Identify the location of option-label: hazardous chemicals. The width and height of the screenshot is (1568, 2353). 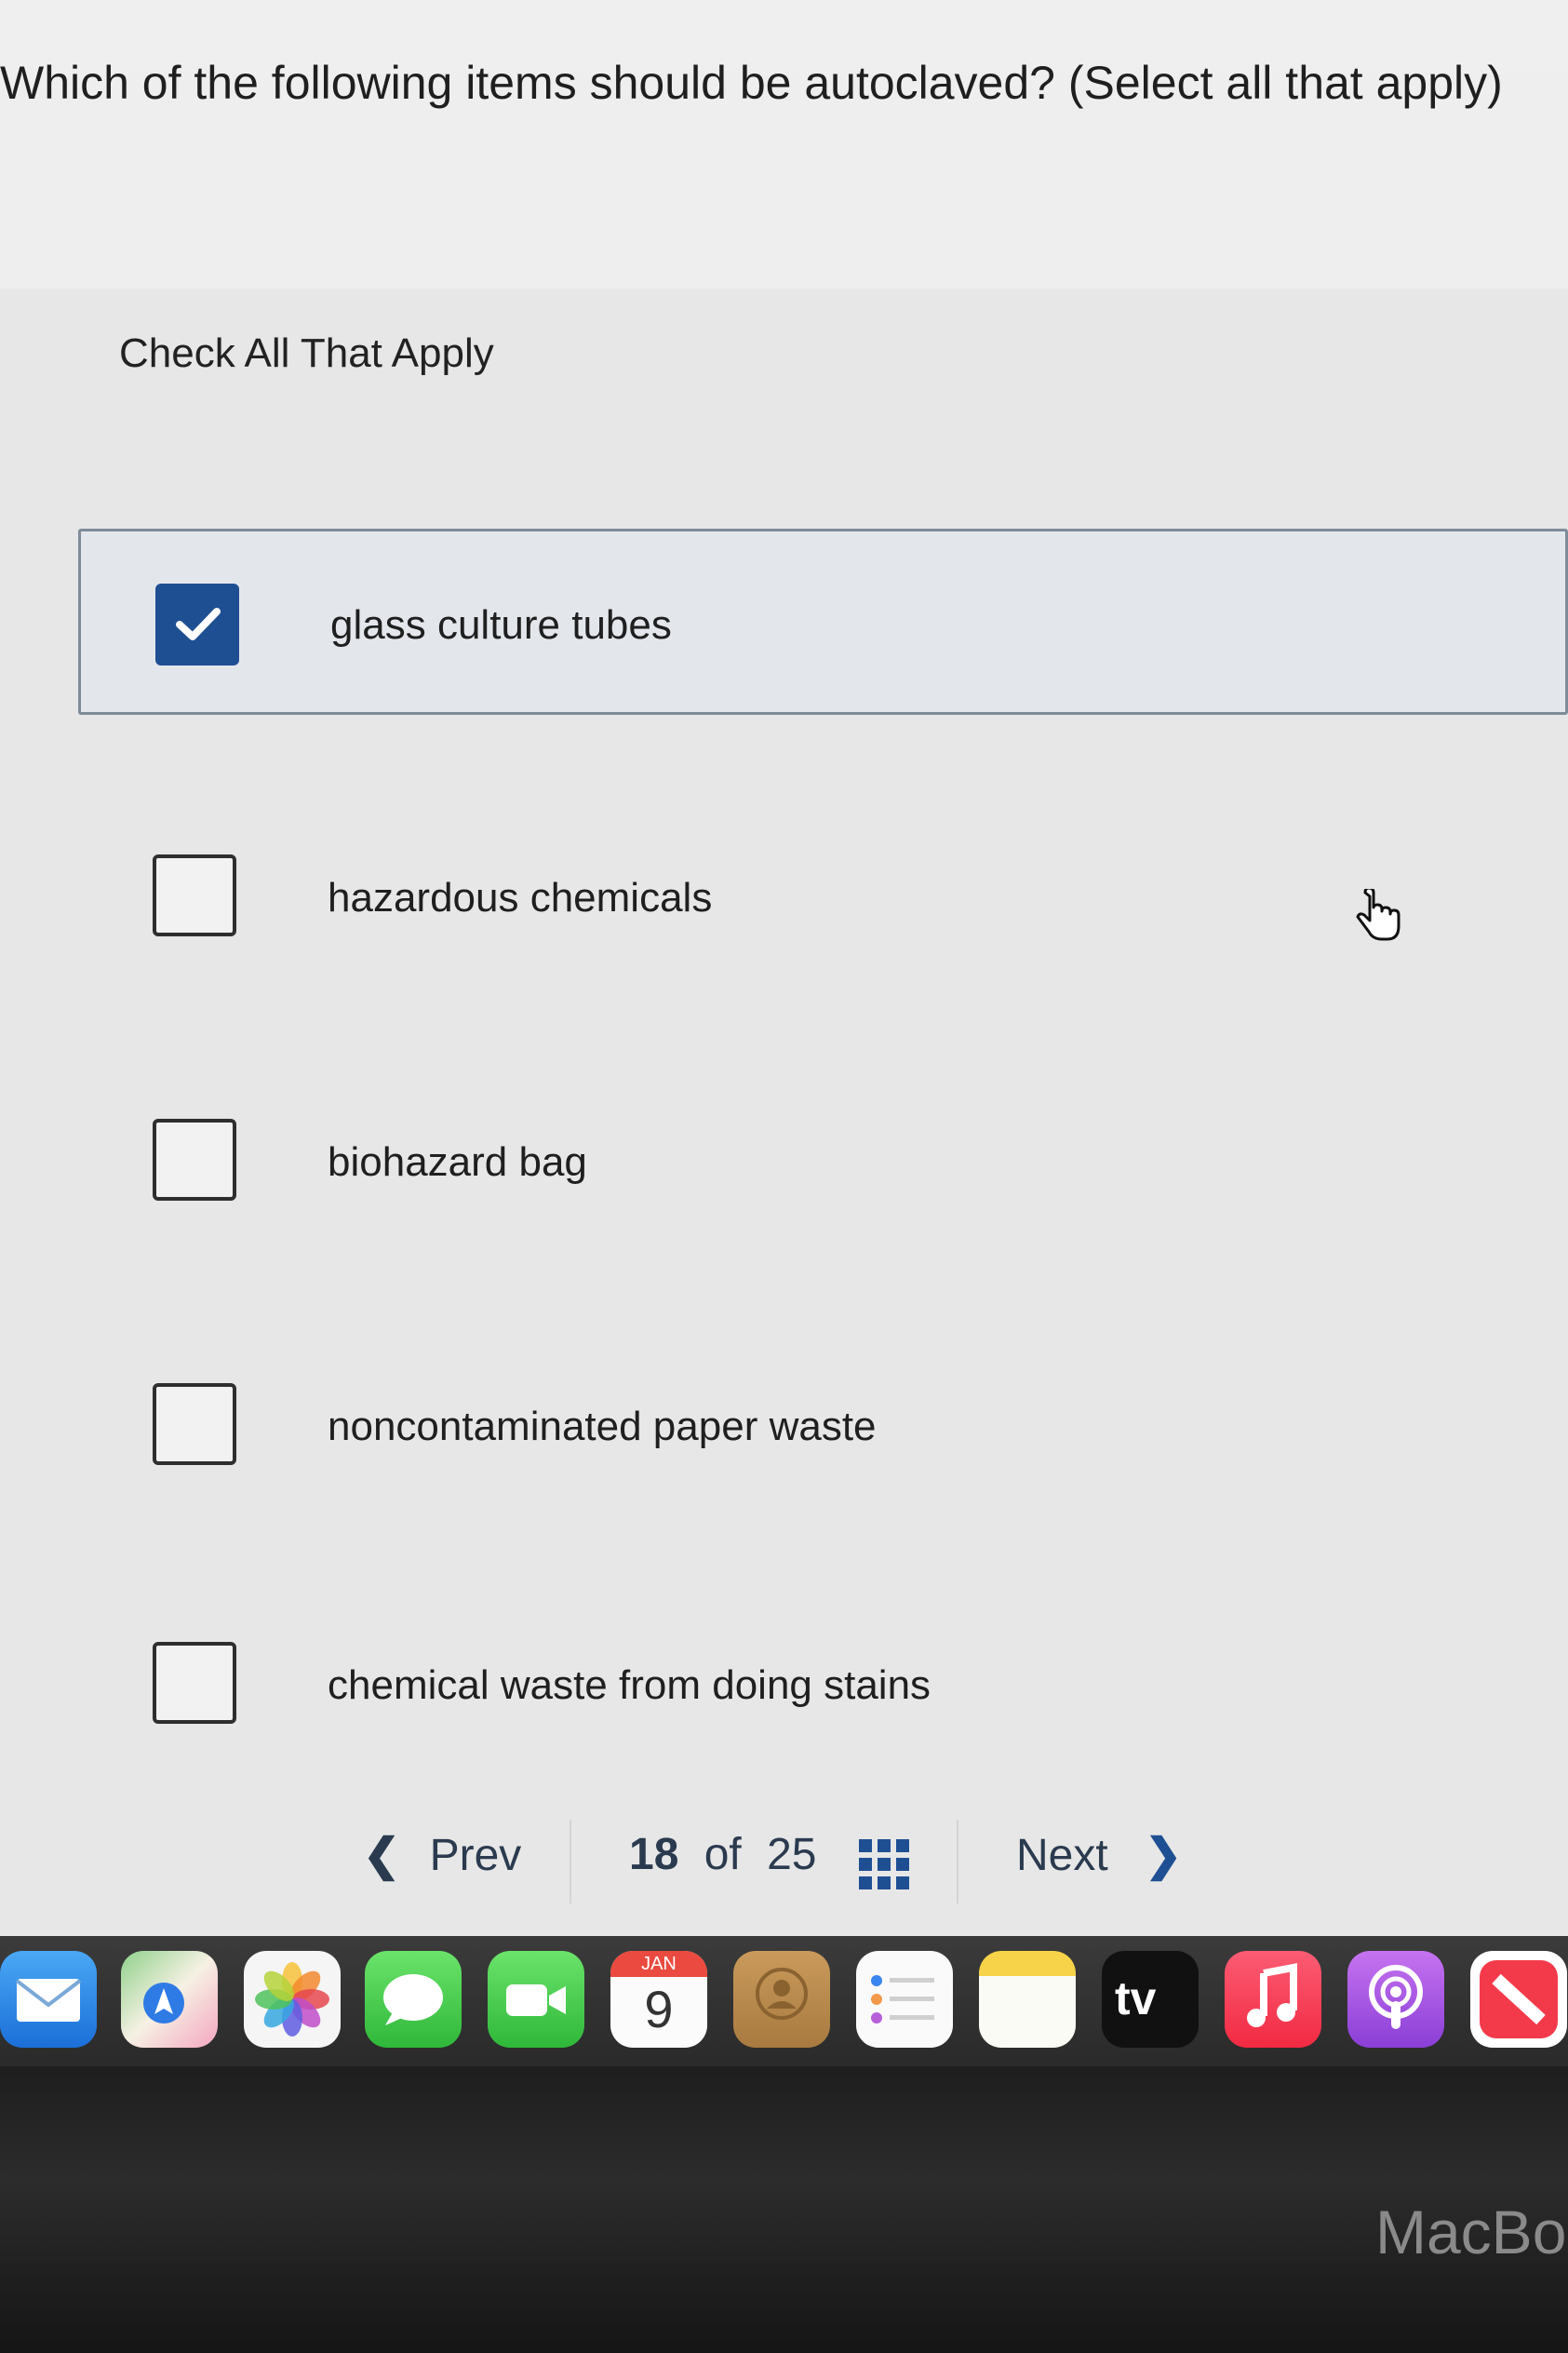
(520, 898).